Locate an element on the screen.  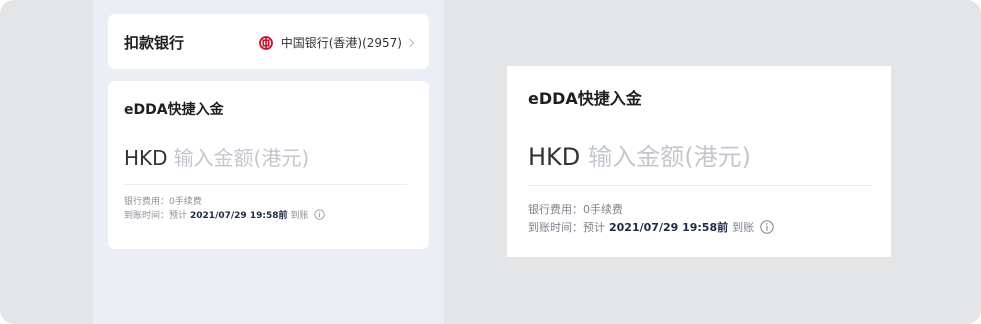
debit-bank-label: 扣款银行 is located at coordinates (154, 43).